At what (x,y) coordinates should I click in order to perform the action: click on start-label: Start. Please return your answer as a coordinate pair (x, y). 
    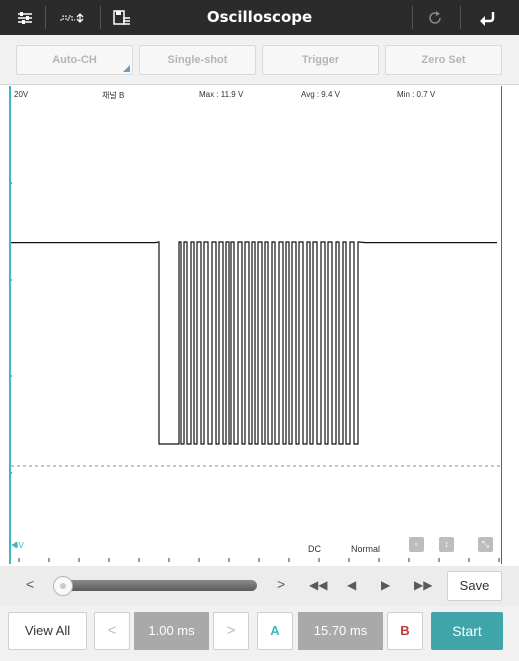
    Looking at the image, I should click on (467, 631).